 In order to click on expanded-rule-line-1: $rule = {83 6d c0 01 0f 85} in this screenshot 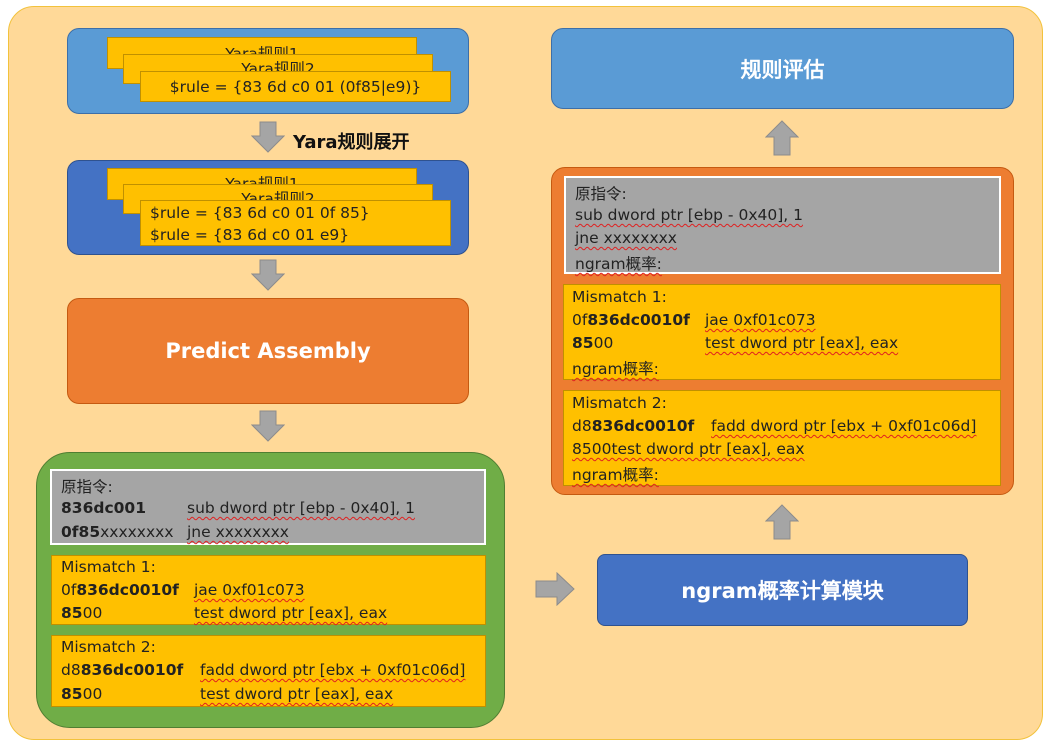, I will do `click(260, 213)`.